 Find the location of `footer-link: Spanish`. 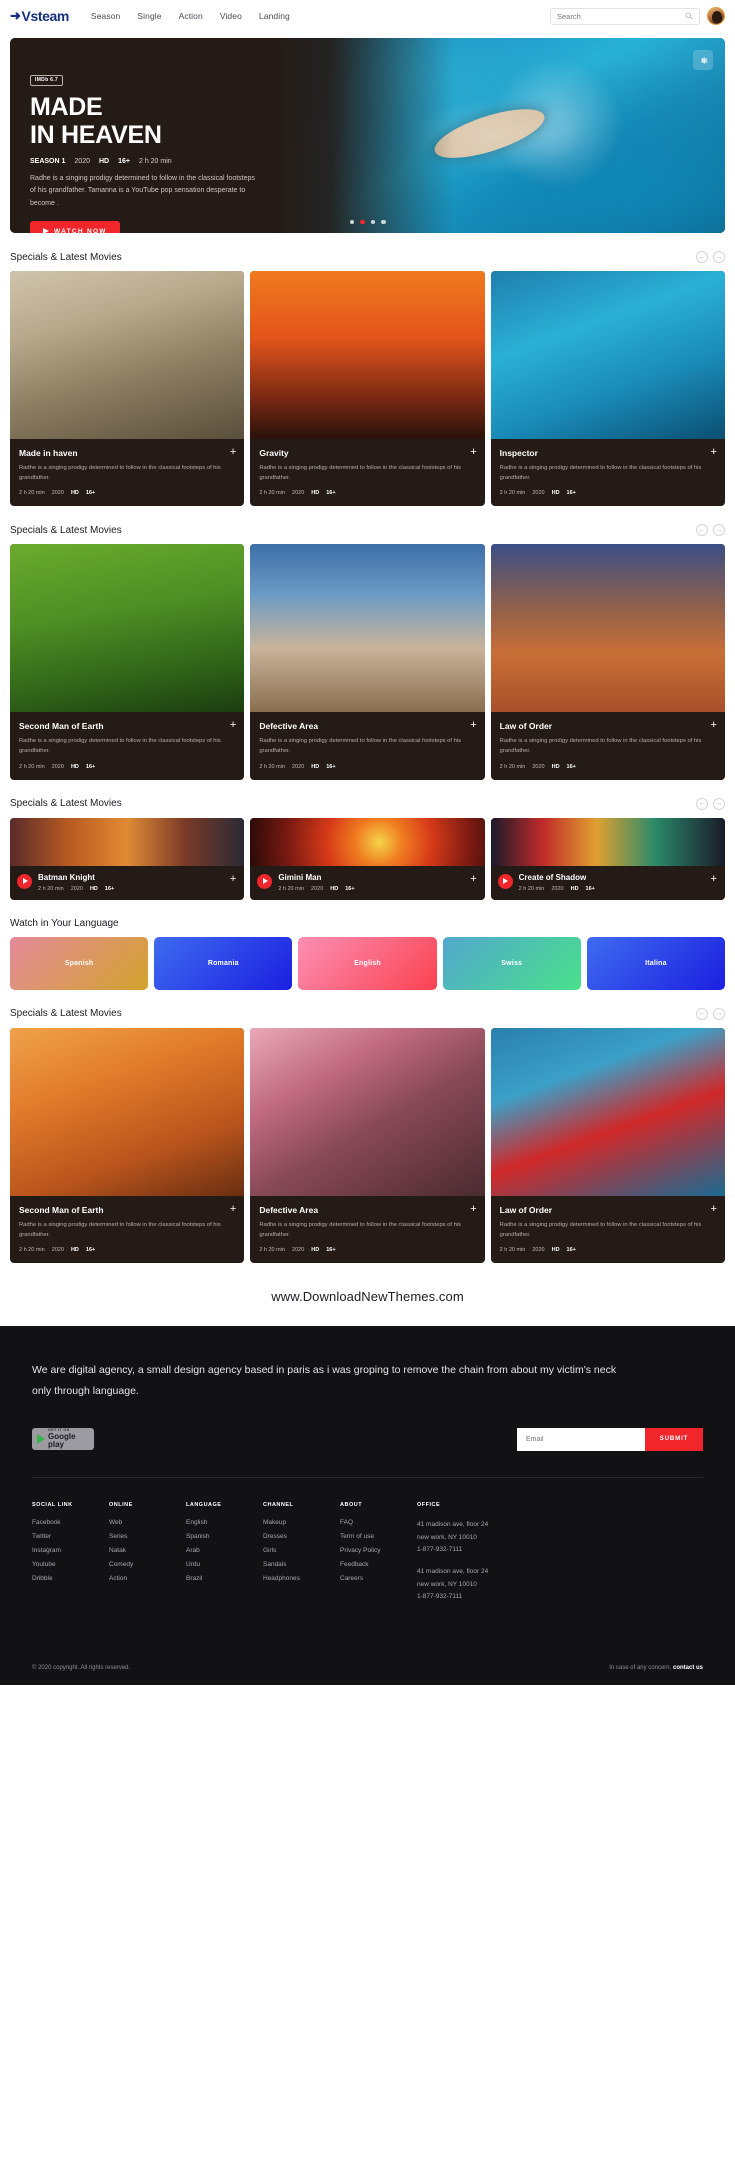

footer-link: Spanish is located at coordinates (224, 1536).